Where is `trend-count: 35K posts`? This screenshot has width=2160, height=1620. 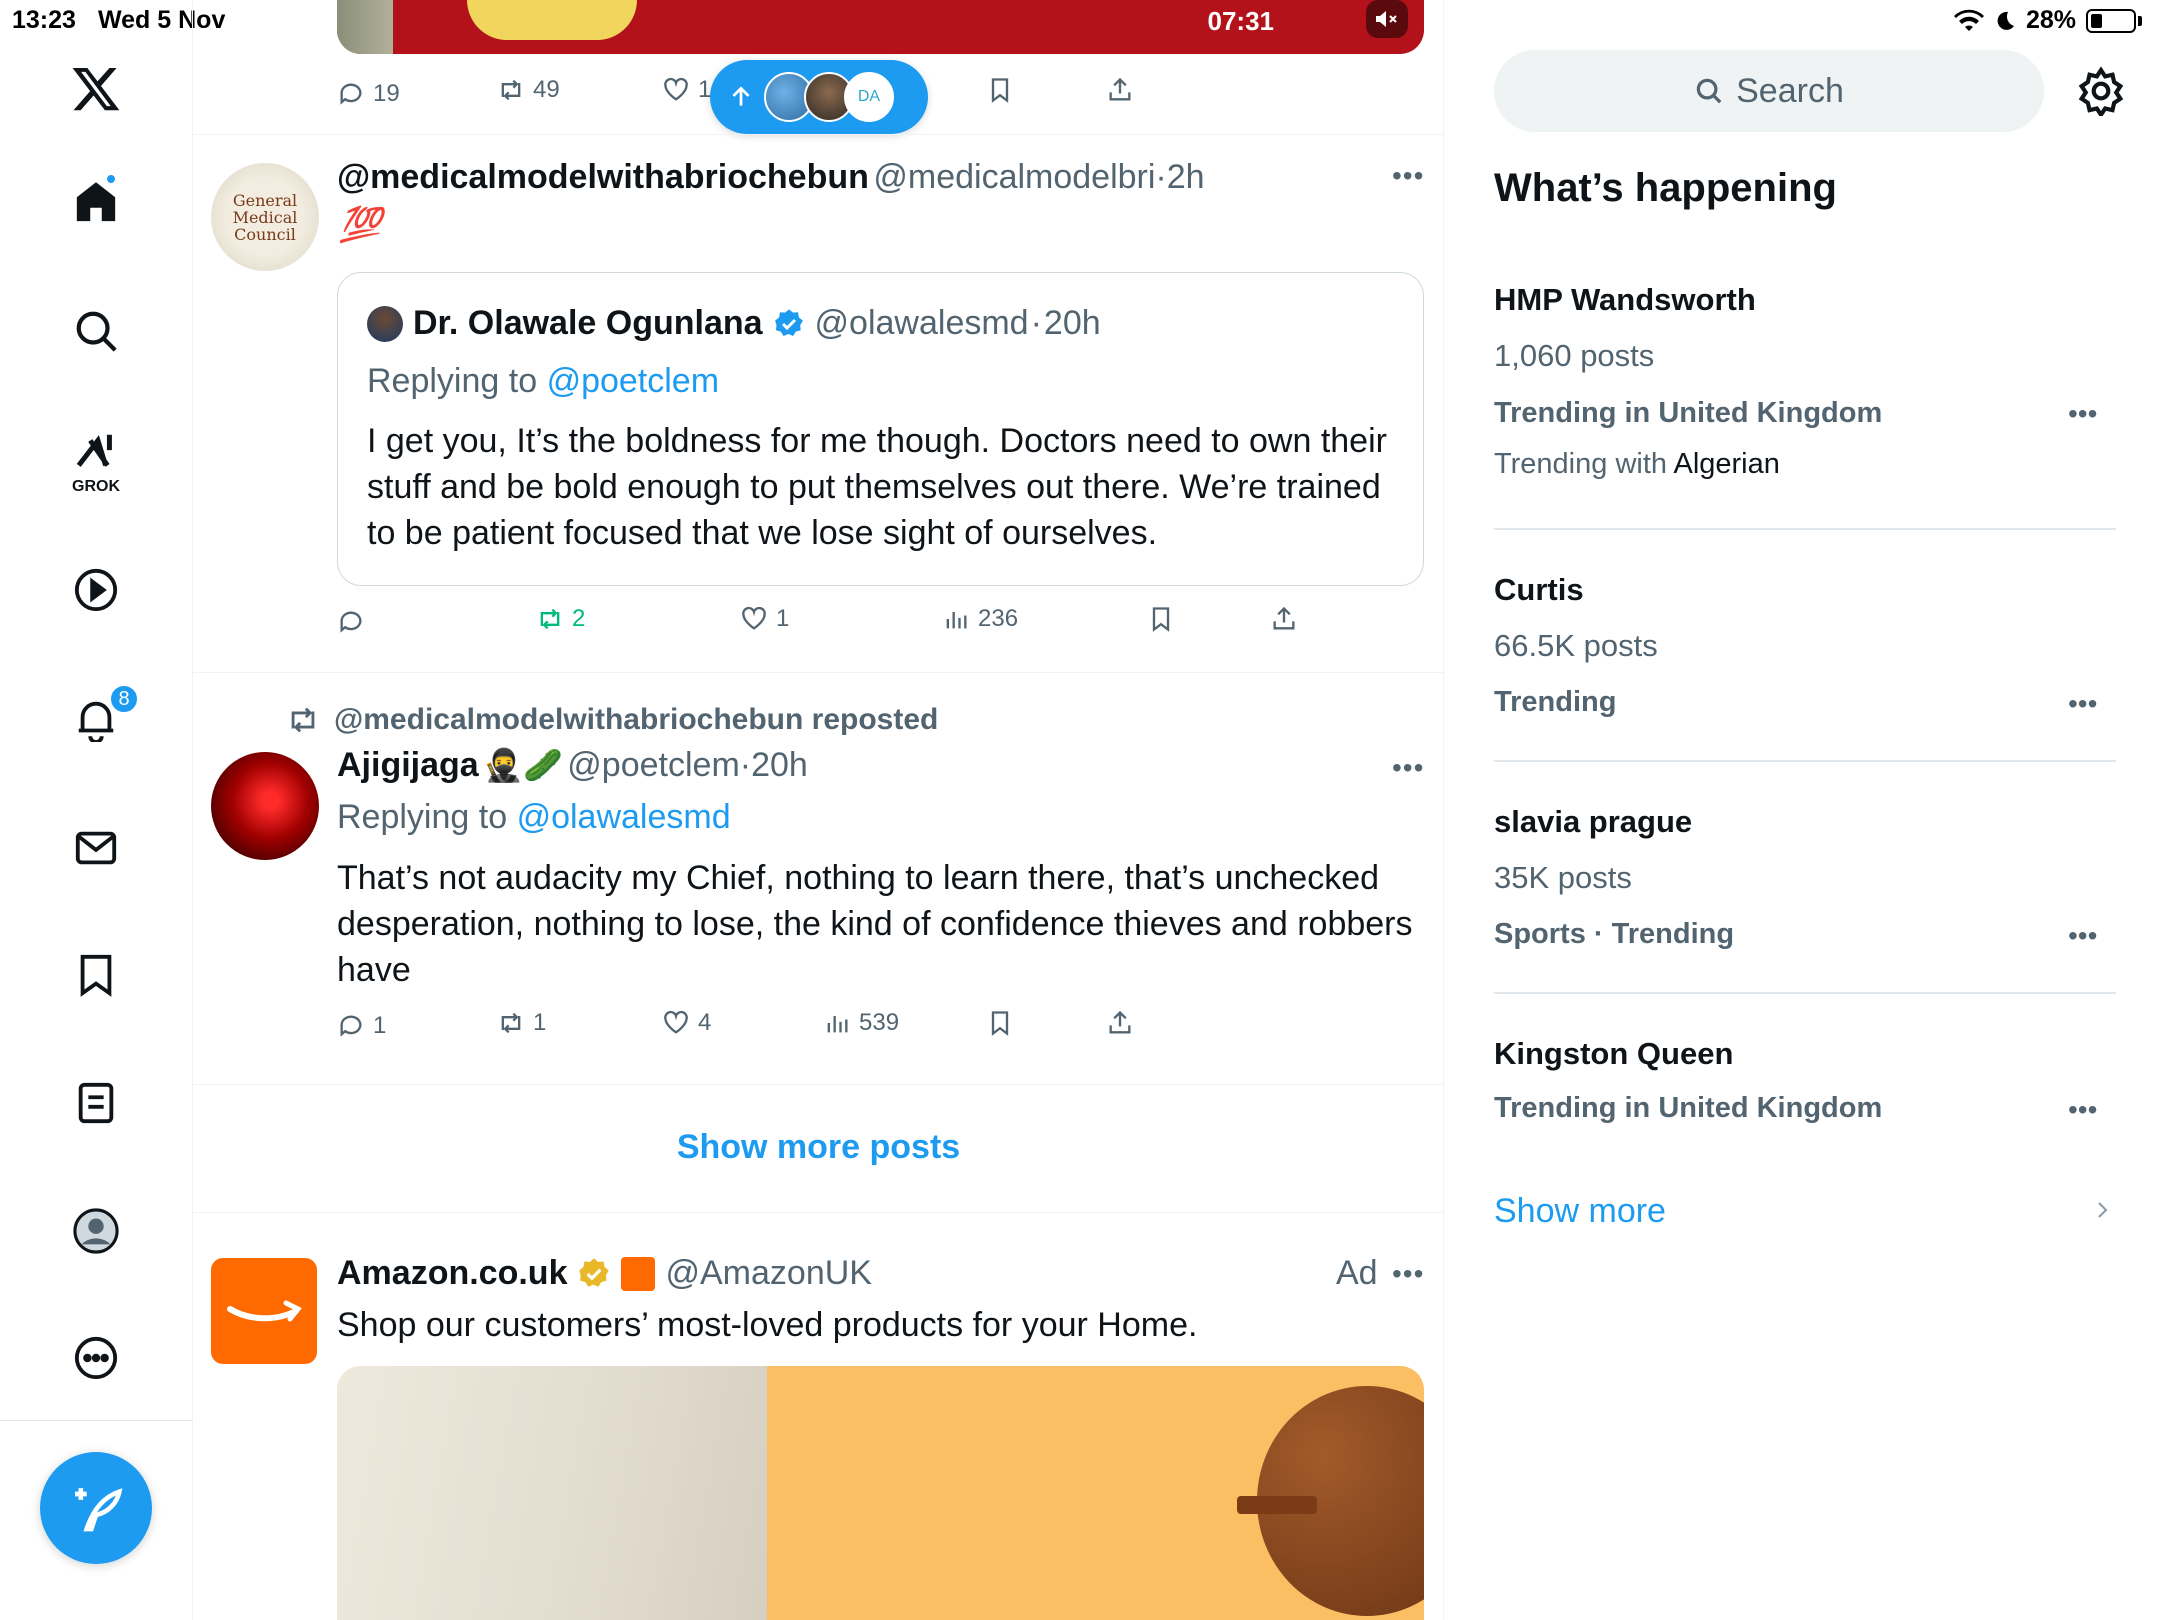 trend-count: 35K posts is located at coordinates (1563, 877).